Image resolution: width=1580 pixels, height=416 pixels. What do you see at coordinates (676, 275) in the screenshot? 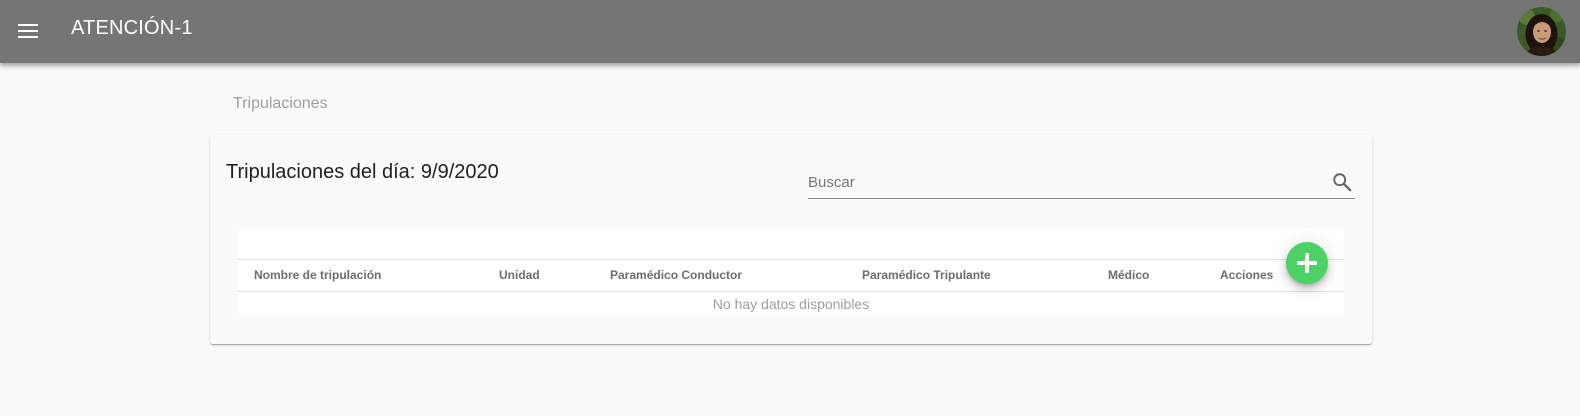
I see `column-header-paramedic-driver: Paramédico Conductor` at bounding box center [676, 275].